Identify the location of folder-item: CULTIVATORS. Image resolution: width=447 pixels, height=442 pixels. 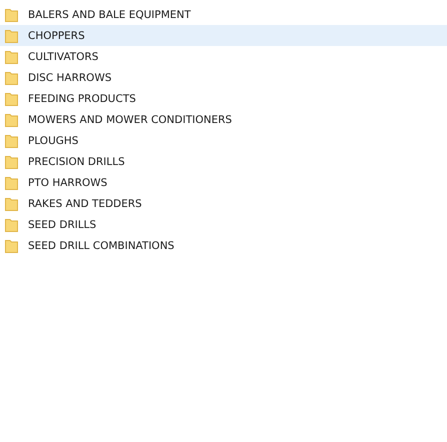
(223, 56).